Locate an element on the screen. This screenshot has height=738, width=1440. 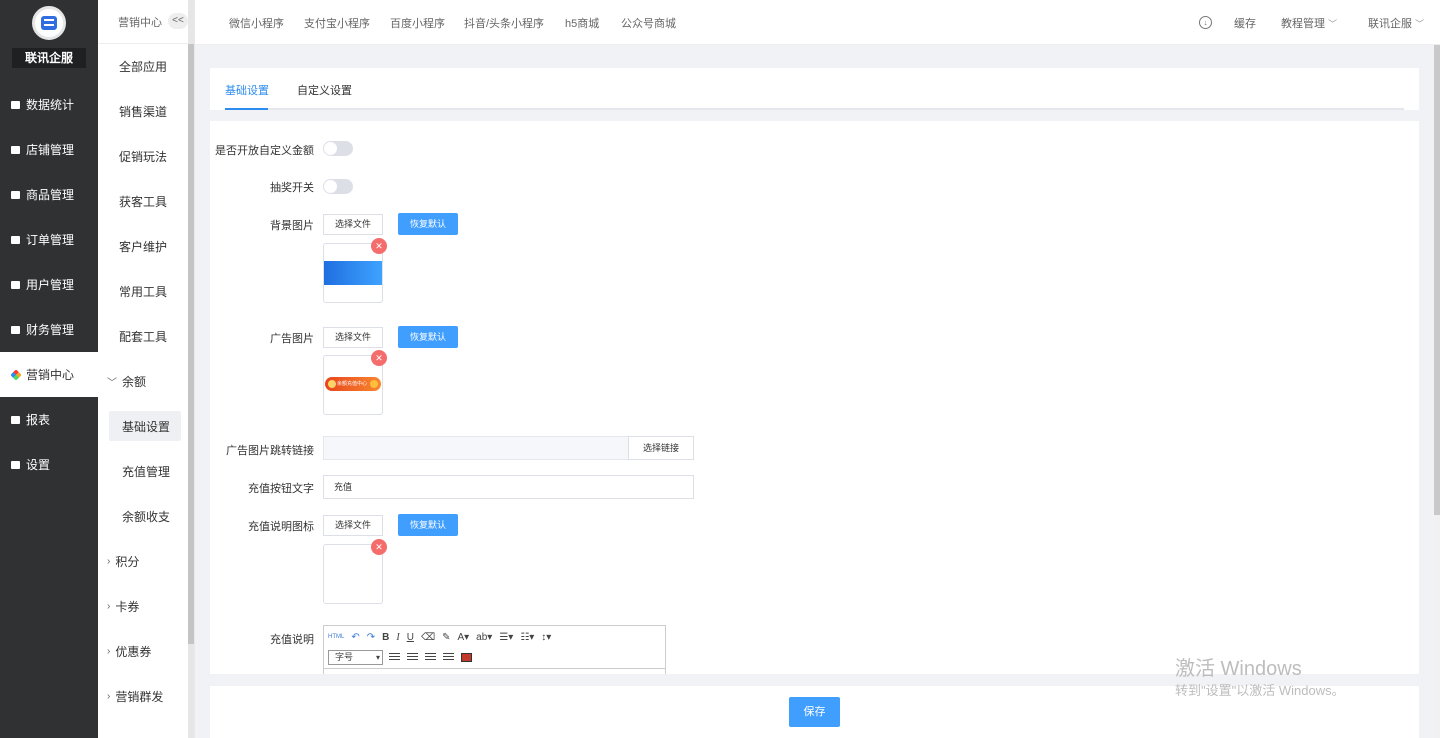
sidebar-item-4: 用户管理 is located at coordinates (49, 284).